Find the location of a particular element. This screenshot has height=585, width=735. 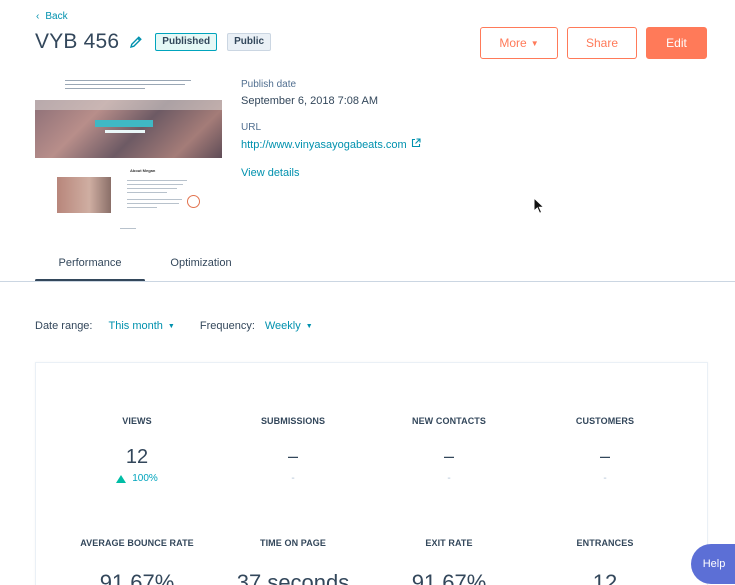

more-button: More ▼ is located at coordinates (519, 43).